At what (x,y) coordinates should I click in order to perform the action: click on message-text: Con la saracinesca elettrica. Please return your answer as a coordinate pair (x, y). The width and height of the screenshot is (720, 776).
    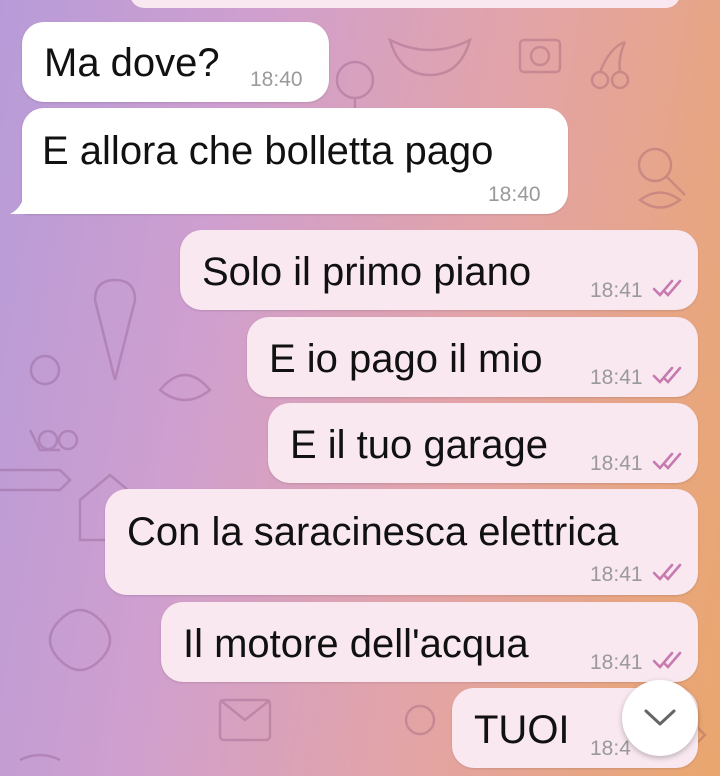
    Looking at the image, I should click on (373, 532).